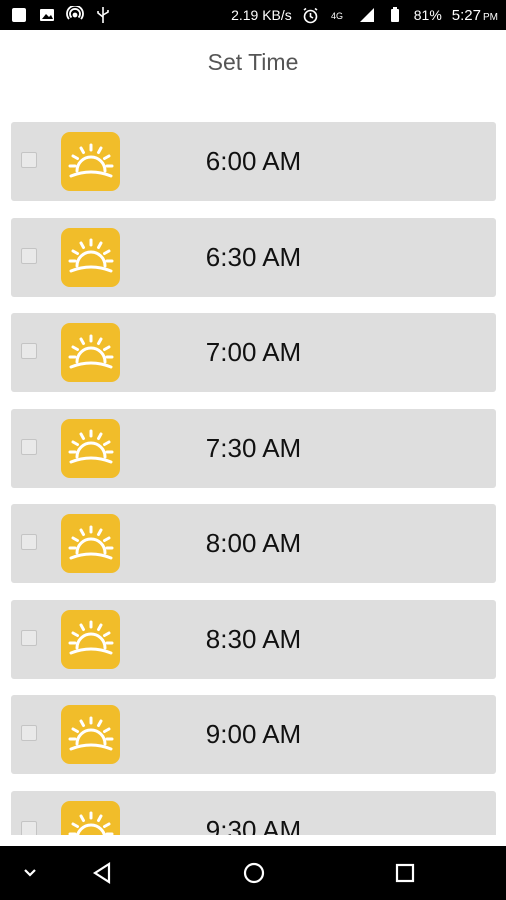  I want to click on alarm-row: 9:30 AM, so click(253, 813).